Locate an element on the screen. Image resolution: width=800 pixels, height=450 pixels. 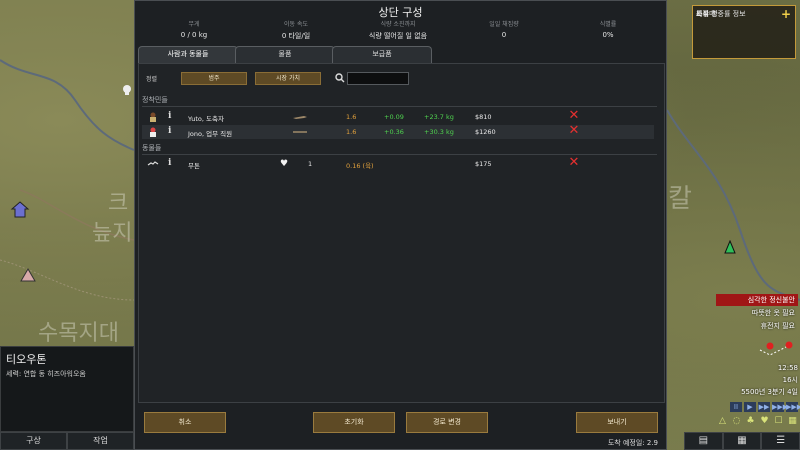
animal-value: $175 is located at coordinates (483, 164).